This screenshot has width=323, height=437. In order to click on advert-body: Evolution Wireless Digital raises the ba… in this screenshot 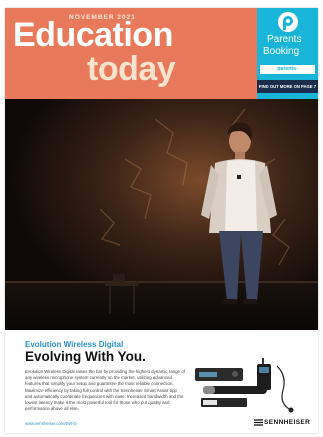, I will do `click(105, 390)`.